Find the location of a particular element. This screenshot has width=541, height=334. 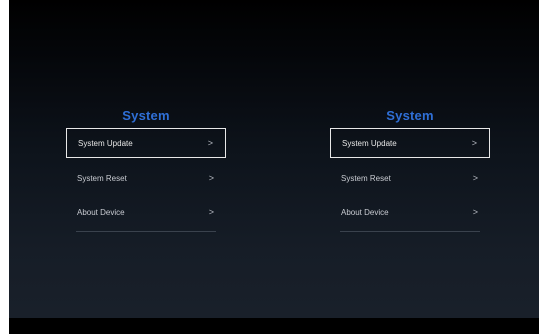

bottom-bar is located at coordinates (274, 326).